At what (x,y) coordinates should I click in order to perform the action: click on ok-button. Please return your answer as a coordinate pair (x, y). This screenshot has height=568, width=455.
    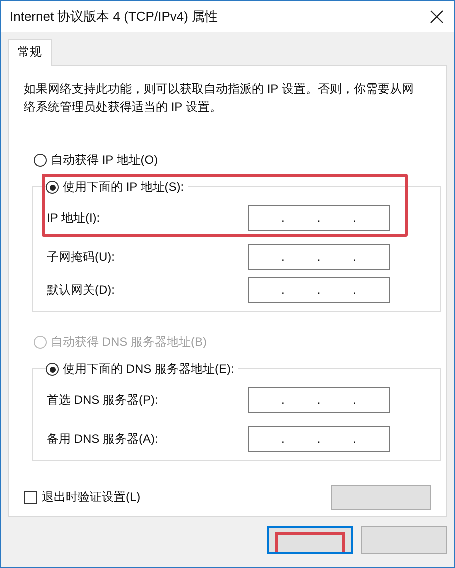
    Looking at the image, I should click on (310, 540).